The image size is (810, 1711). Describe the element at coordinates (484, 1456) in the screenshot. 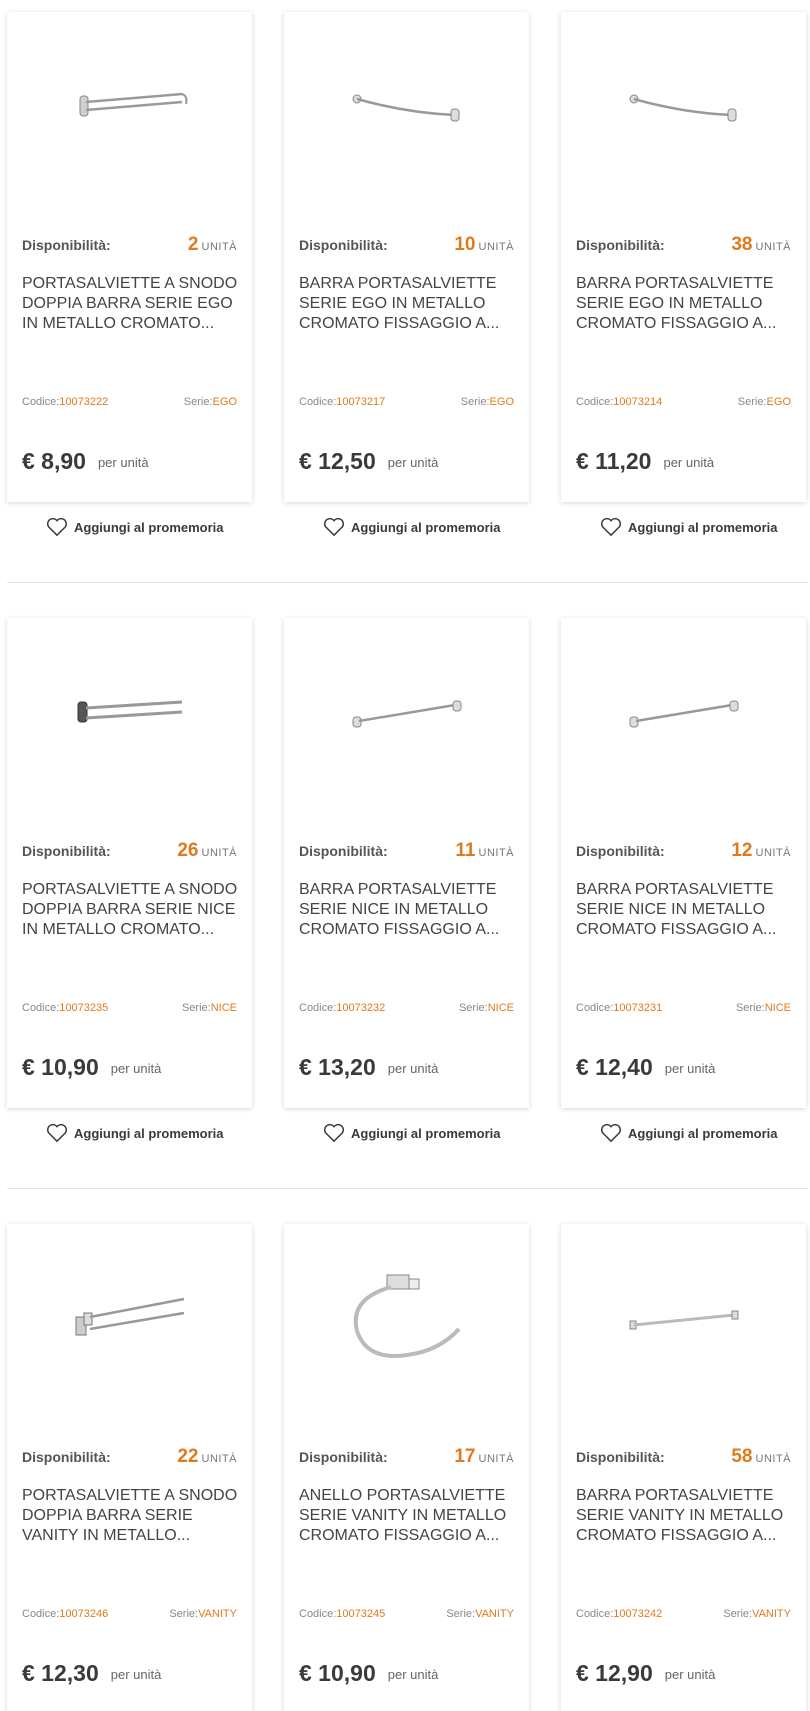

I see `availability-qty: 17 UNITÀ` at that location.